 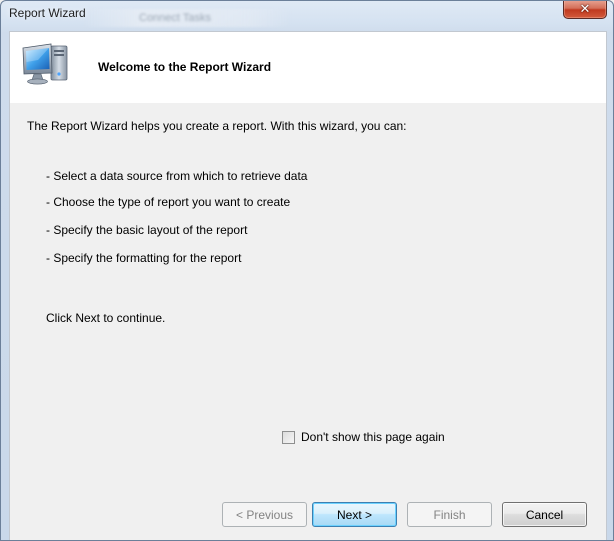 I want to click on dont-show-again-option: Don't show this page again, so click(x=363, y=437).